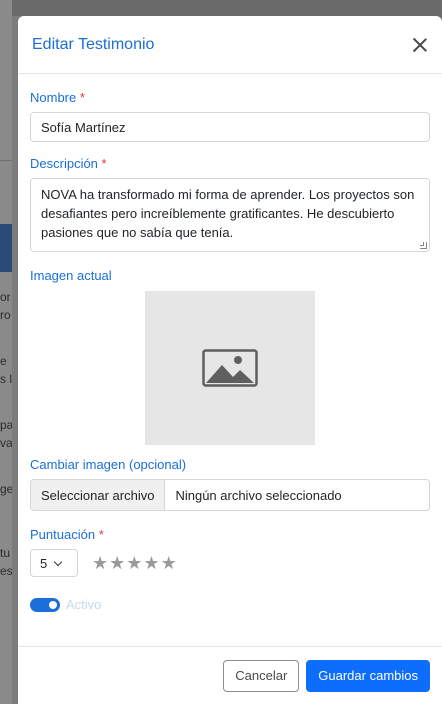 The width and height of the screenshot is (442, 704). What do you see at coordinates (108, 464) in the screenshot?
I see `change-image-label-text: Cambiar imagen (opcional)` at bounding box center [108, 464].